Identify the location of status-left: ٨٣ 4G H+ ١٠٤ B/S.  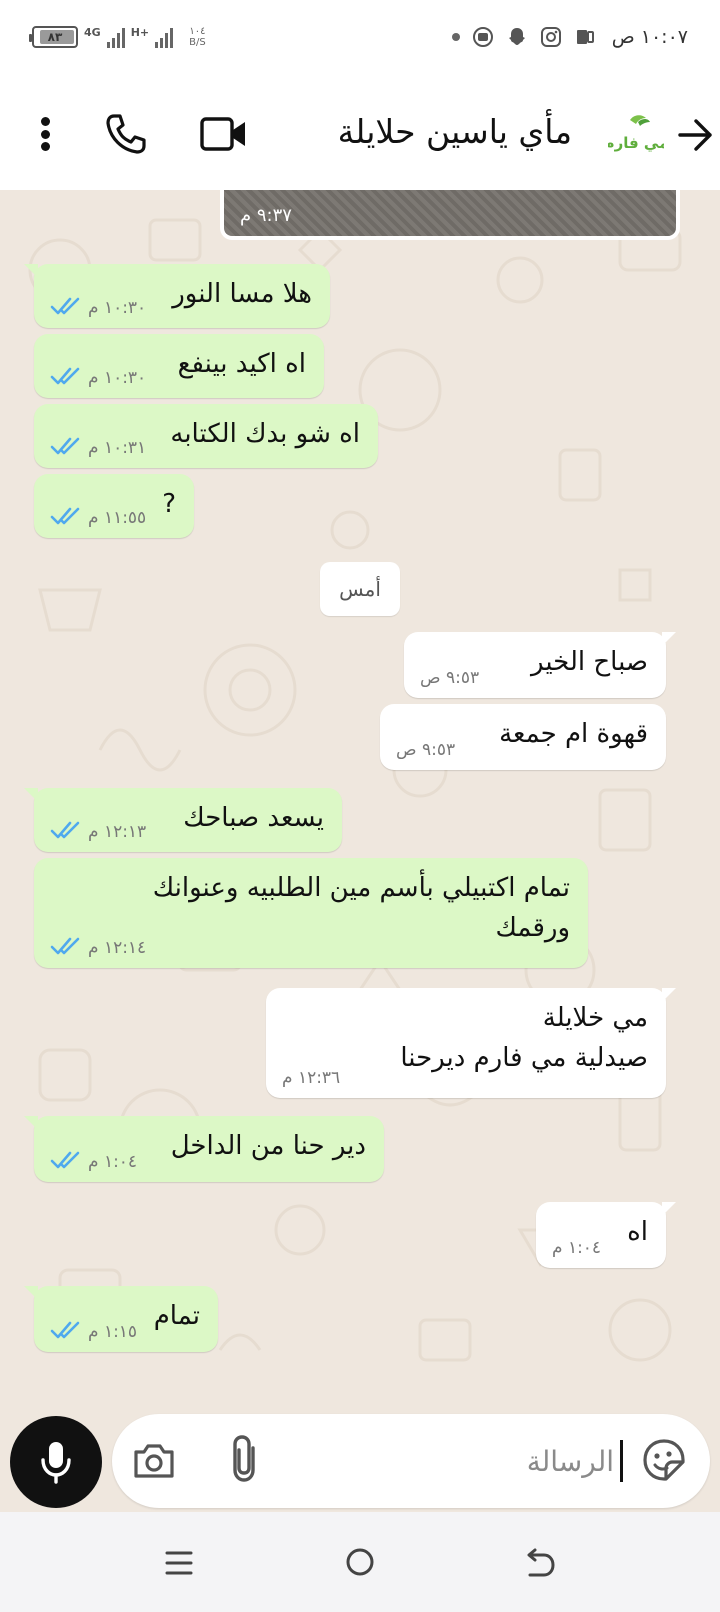
(117, 36).